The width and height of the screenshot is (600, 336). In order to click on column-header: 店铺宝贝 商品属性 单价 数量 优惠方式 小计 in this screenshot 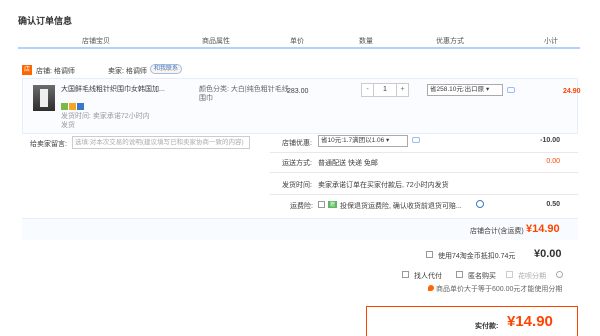, I will do `click(299, 41)`.